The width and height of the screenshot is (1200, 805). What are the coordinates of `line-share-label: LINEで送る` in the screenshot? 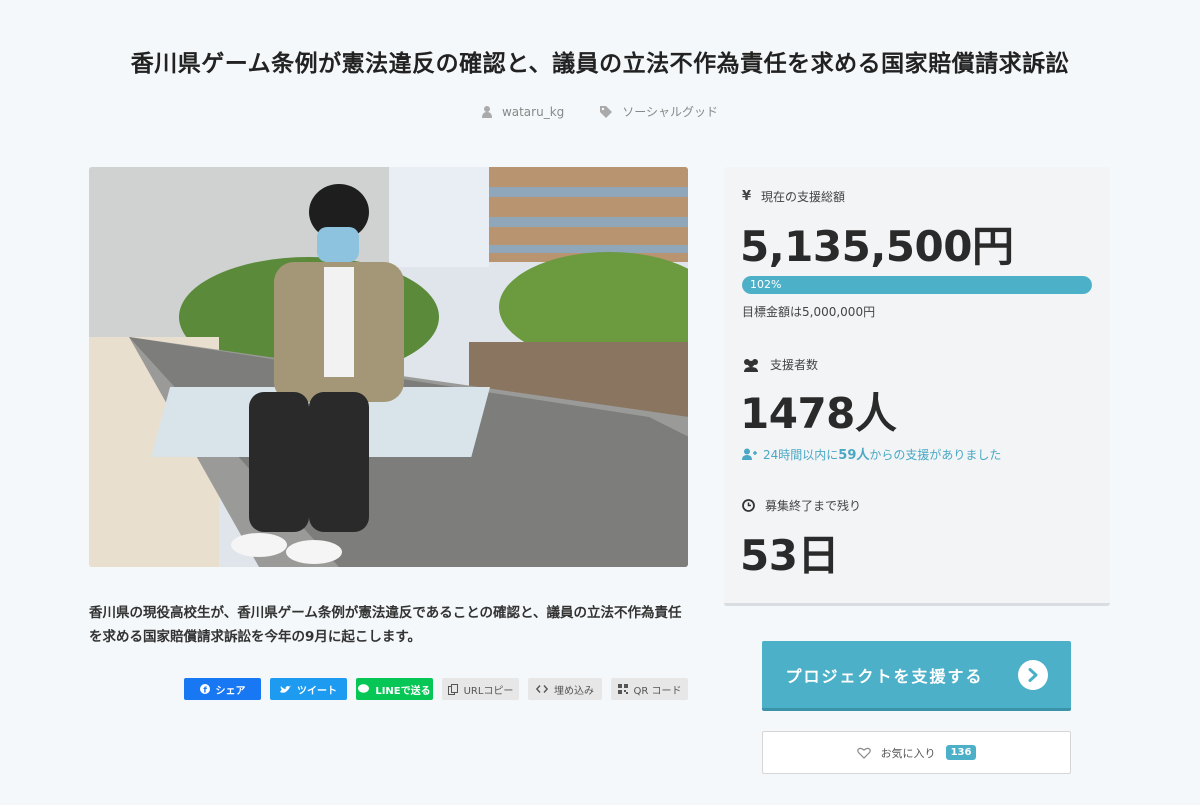 It's located at (403, 691).